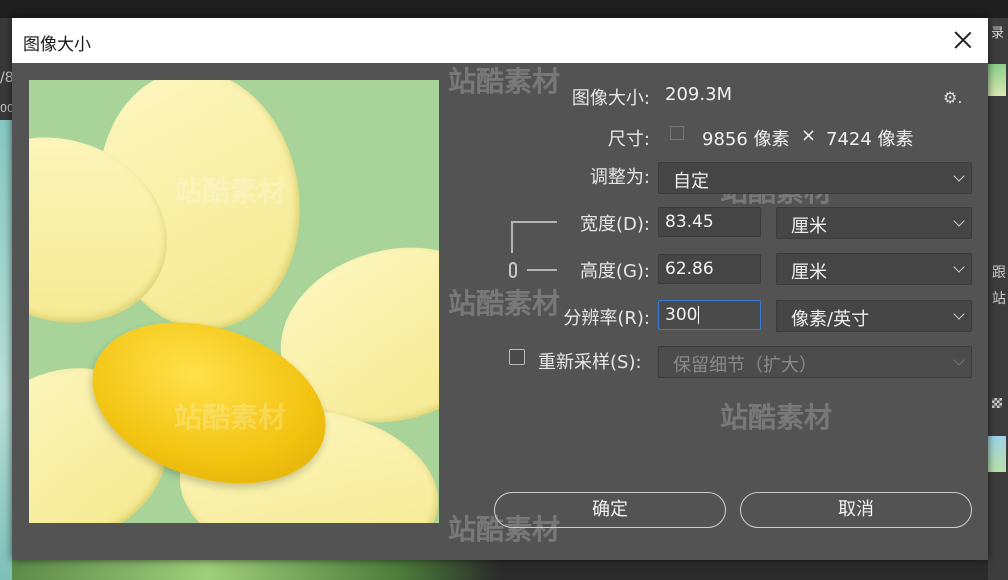 This screenshot has width=1008, height=580. I want to click on width-unit-select: 厘米, so click(874, 223).